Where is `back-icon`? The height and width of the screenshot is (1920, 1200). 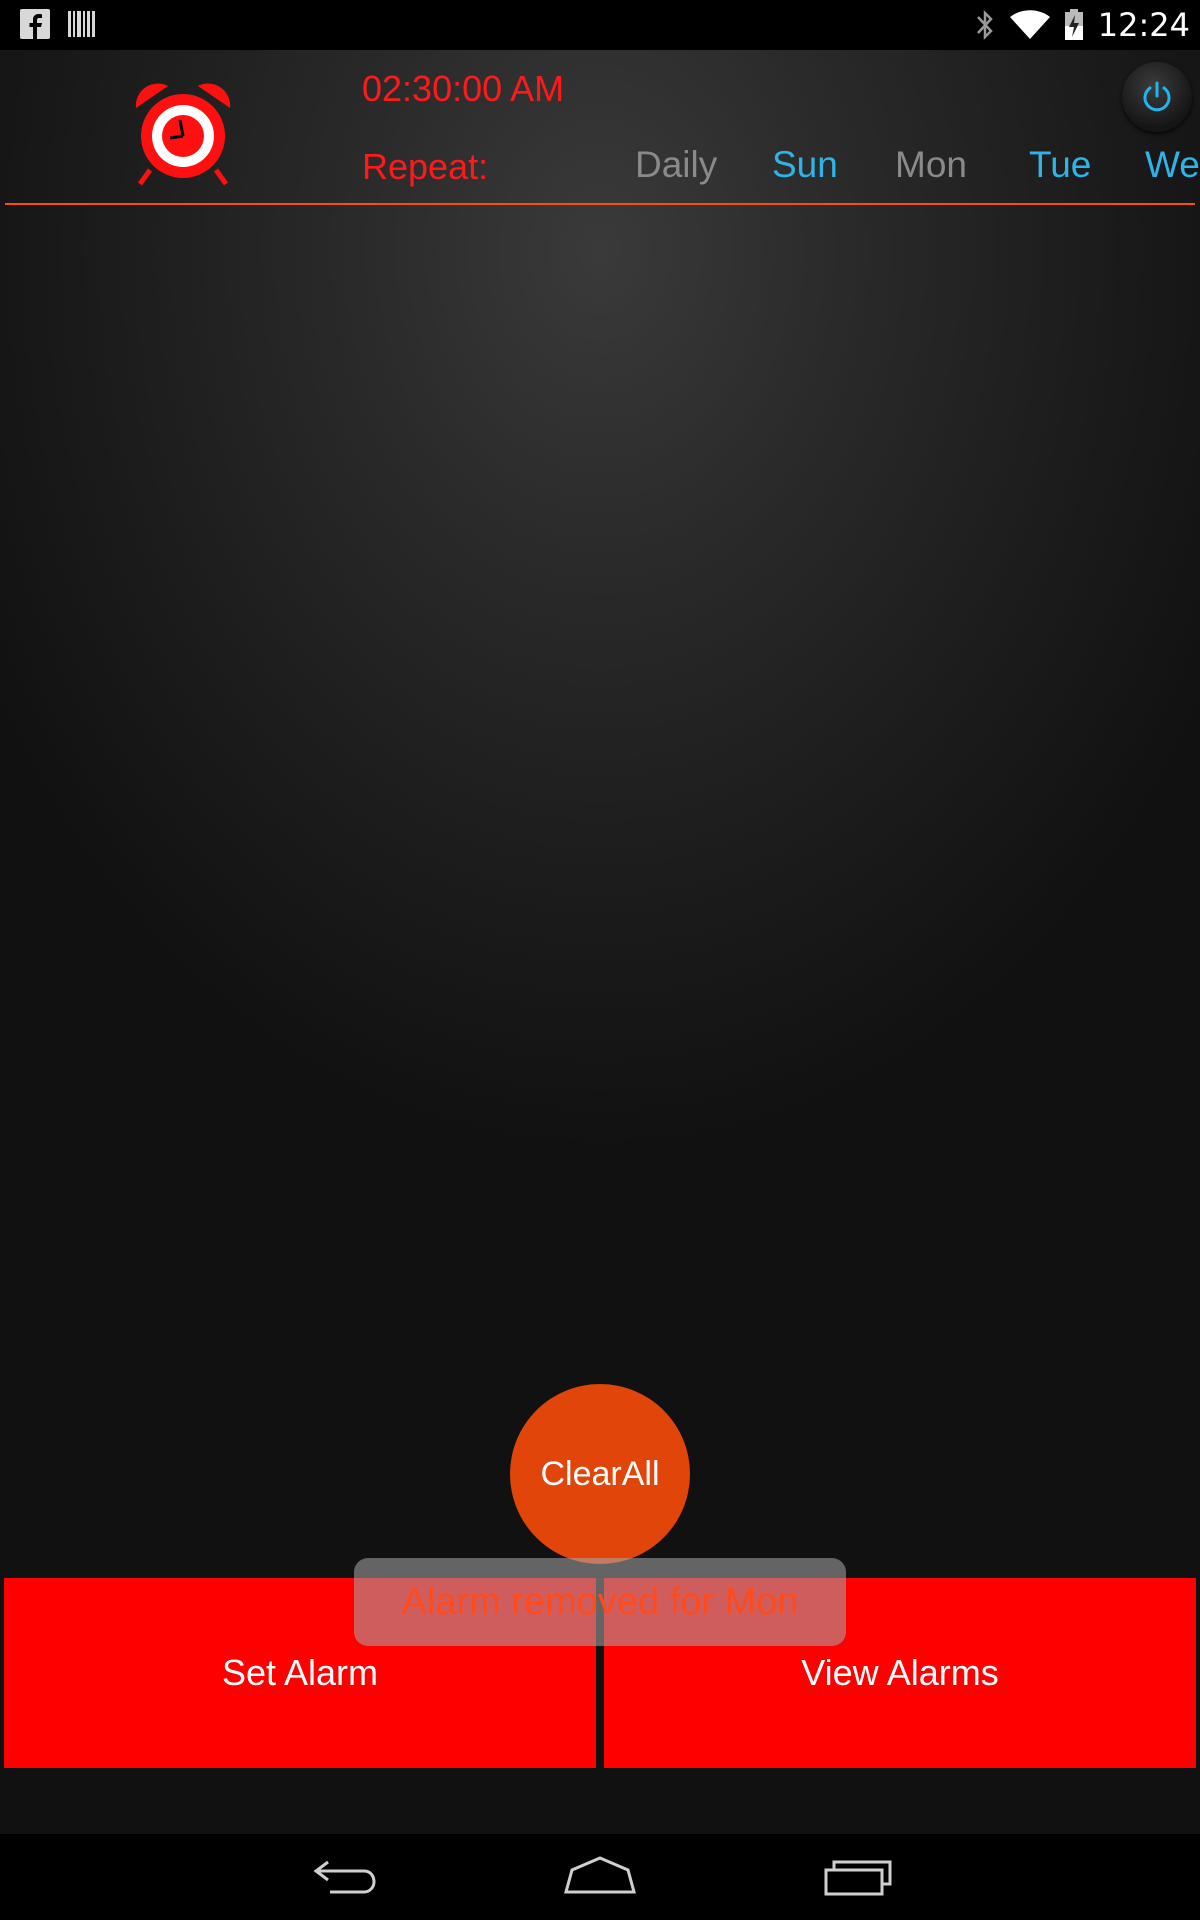
back-icon is located at coordinates (344, 1876).